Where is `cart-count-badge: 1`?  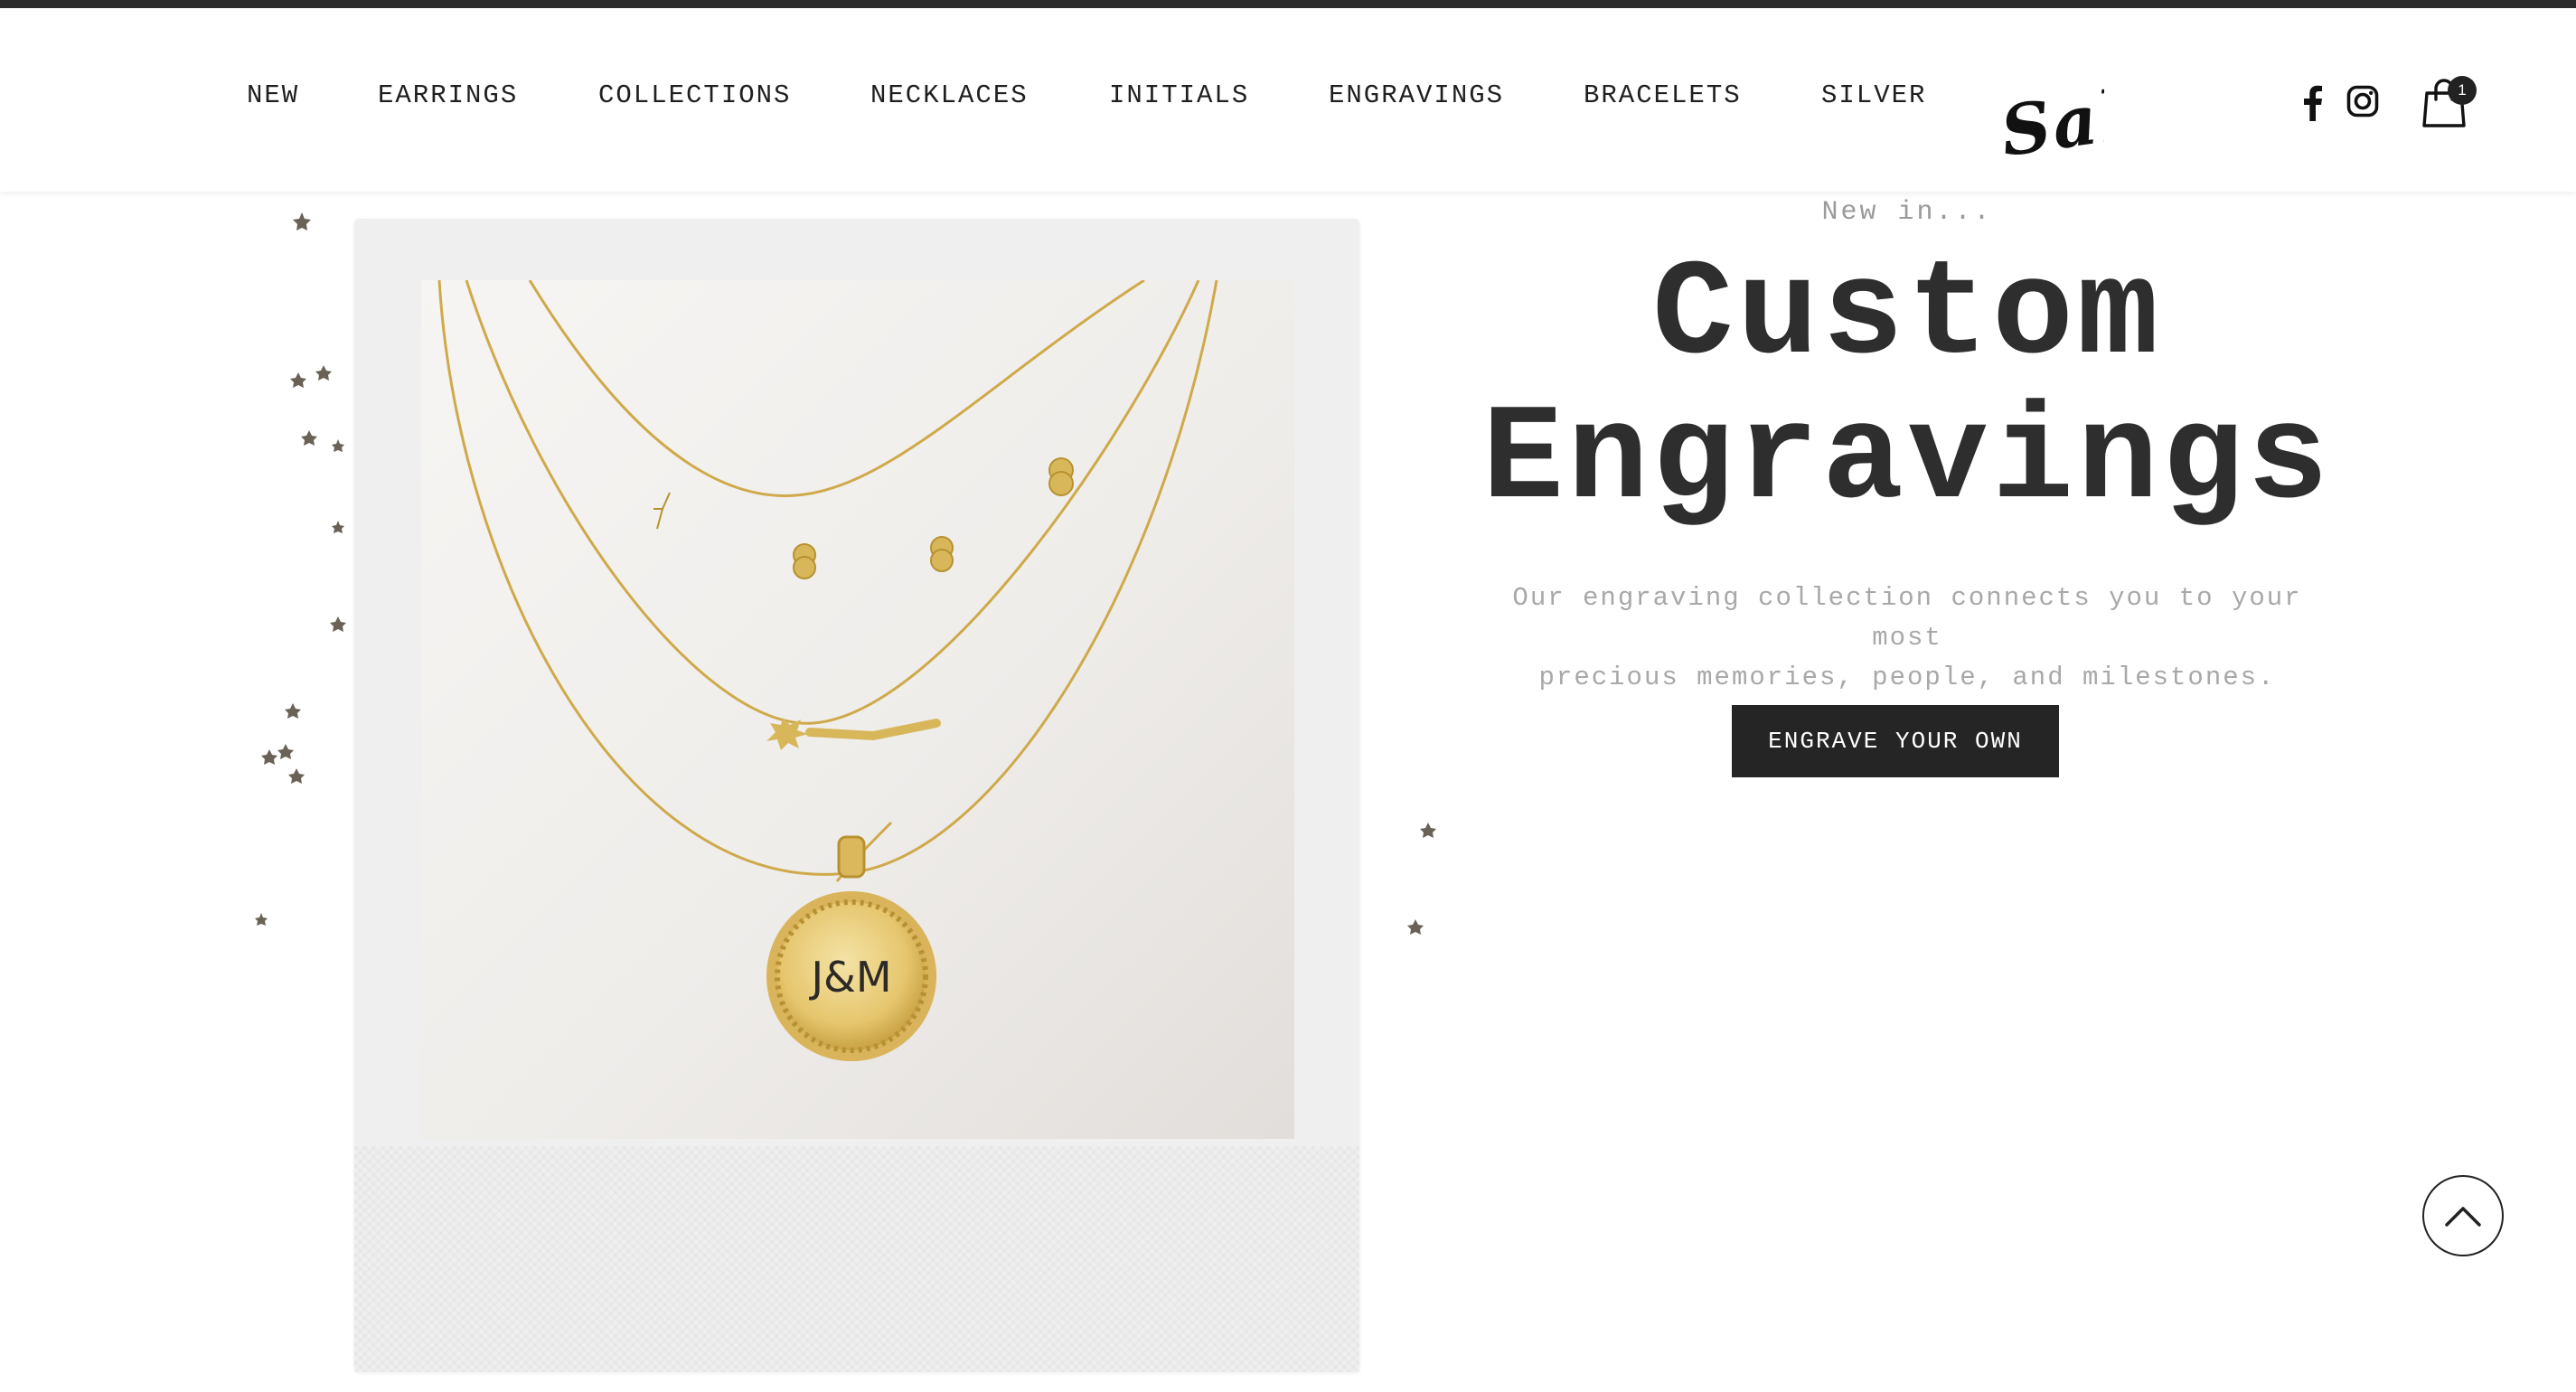 cart-count-badge: 1 is located at coordinates (2463, 90).